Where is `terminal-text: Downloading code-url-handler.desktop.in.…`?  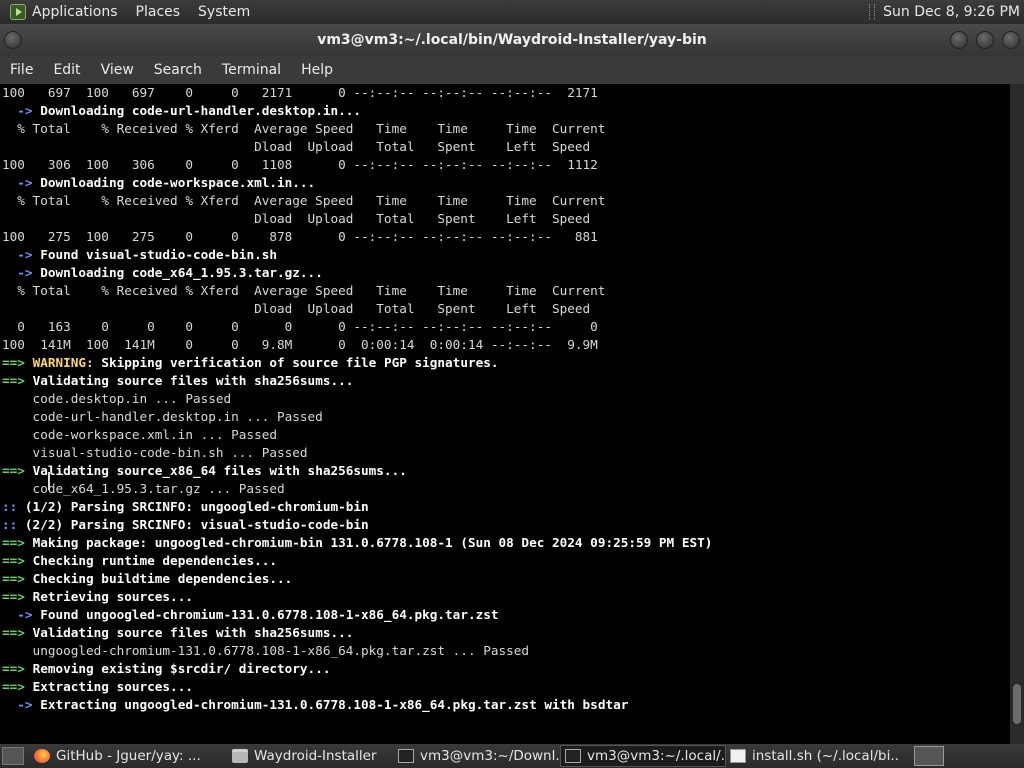
terminal-text: Downloading code-url-handler.desktop.in.… is located at coordinates (201, 110).